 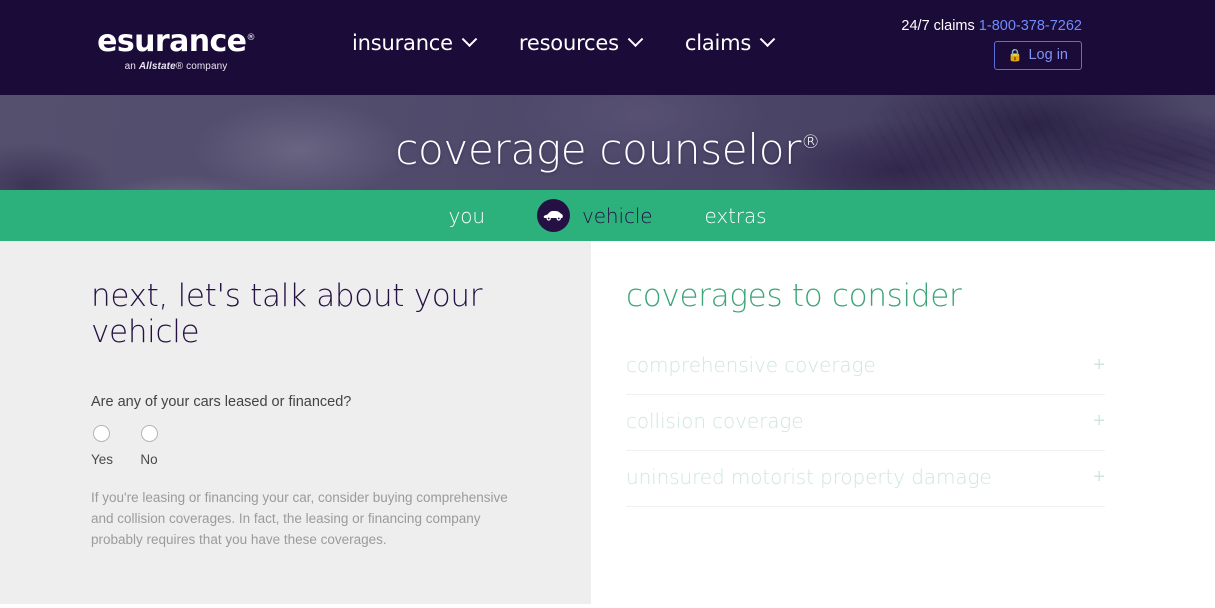 I want to click on esurance-logo: esurance® an Allstate® company, so click(x=176, y=50).